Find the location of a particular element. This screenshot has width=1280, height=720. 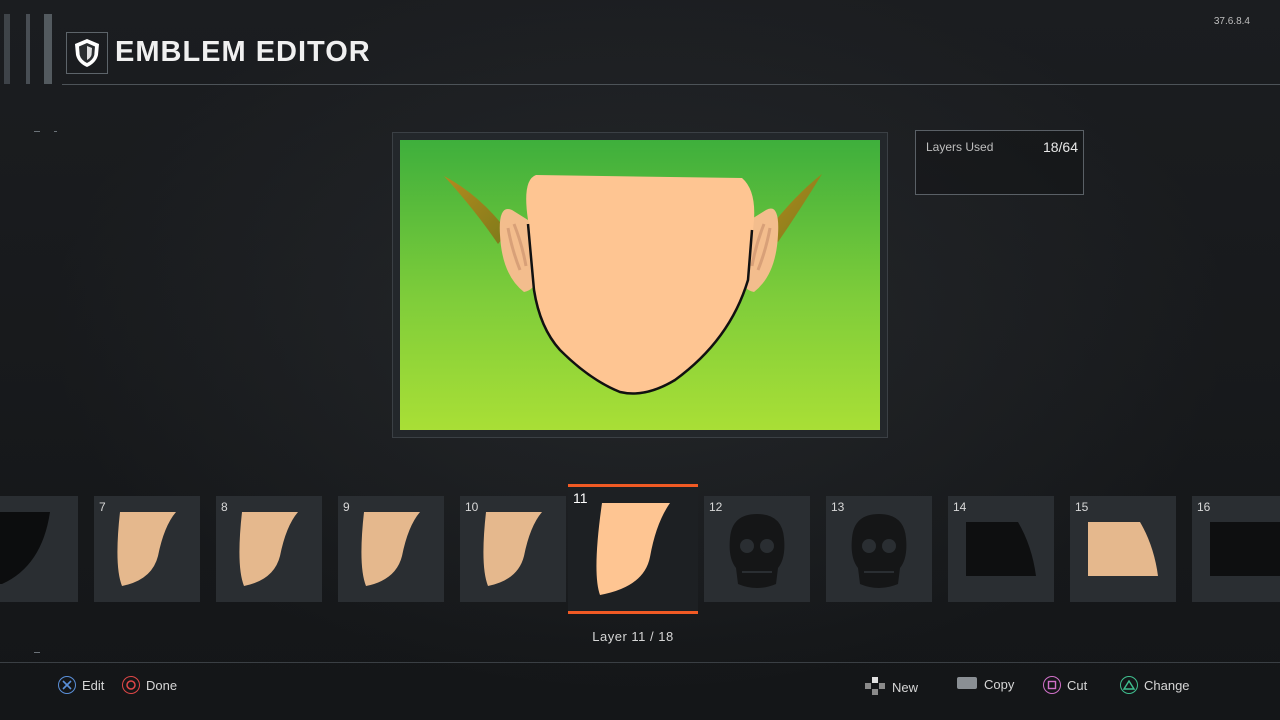

emblem-artwork is located at coordinates (633, 284).